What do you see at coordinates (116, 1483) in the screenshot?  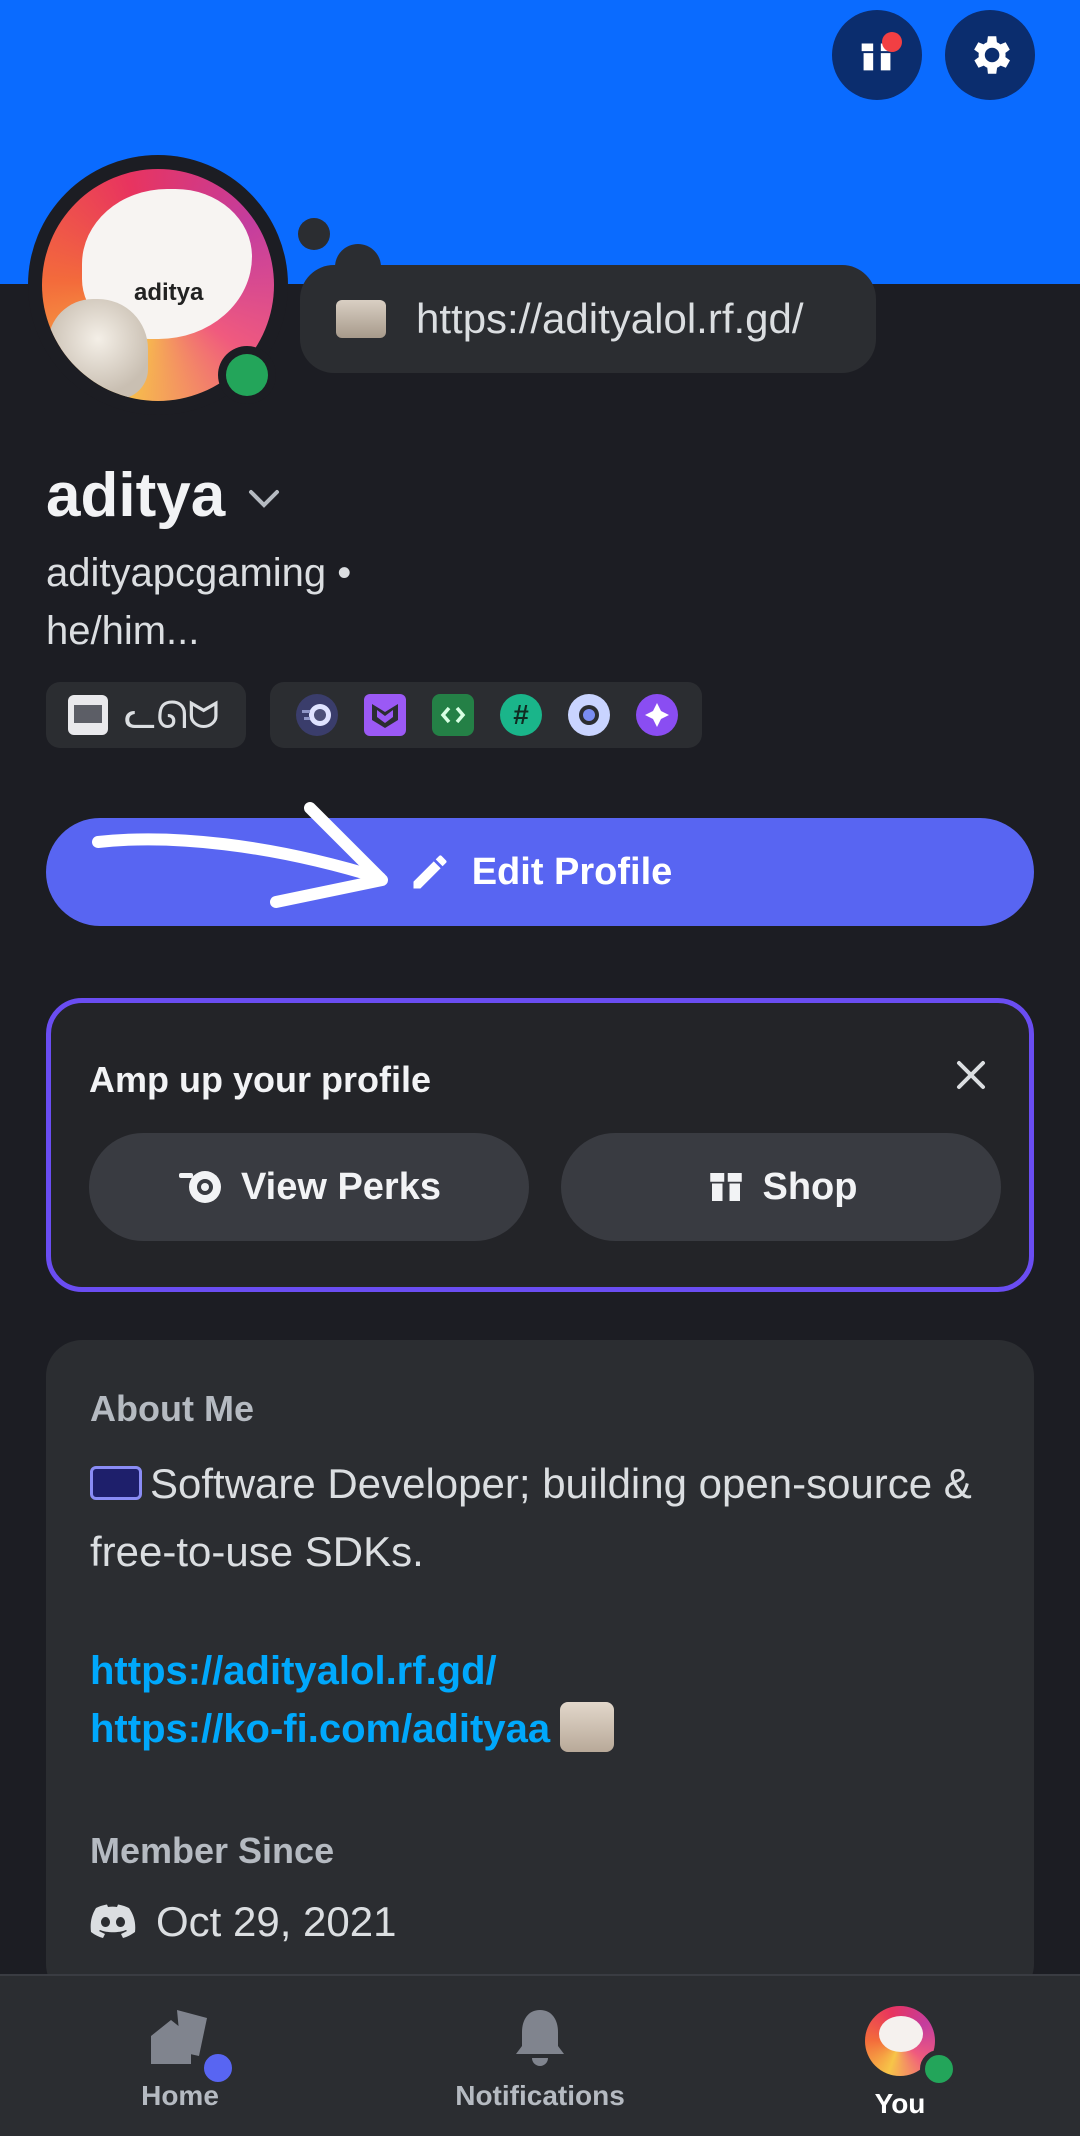 I see `terminal-emoji-icon` at bounding box center [116, 1483].